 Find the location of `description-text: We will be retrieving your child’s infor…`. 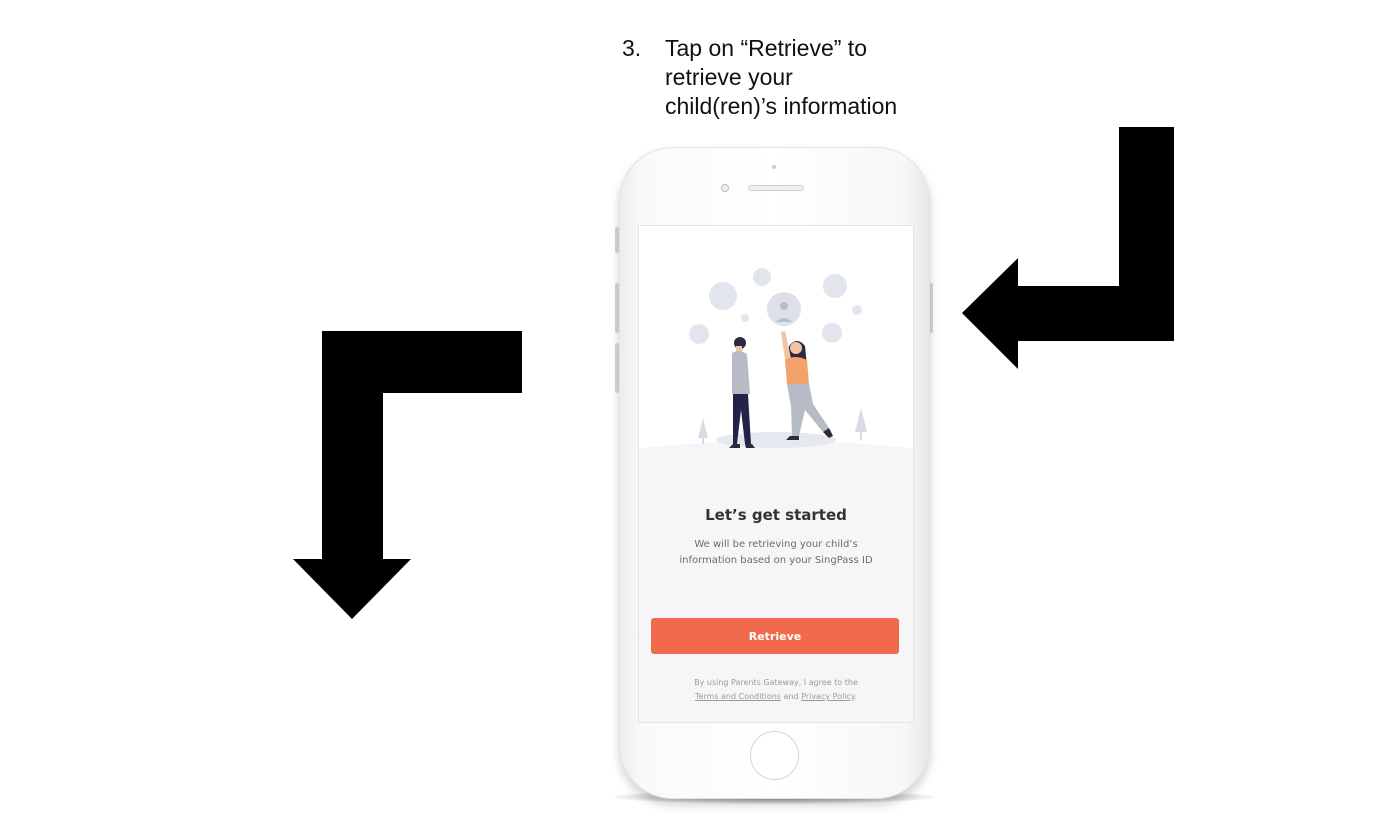

description-text: We will be retrieving your child’s infor… is located at coordinates (776, 553).